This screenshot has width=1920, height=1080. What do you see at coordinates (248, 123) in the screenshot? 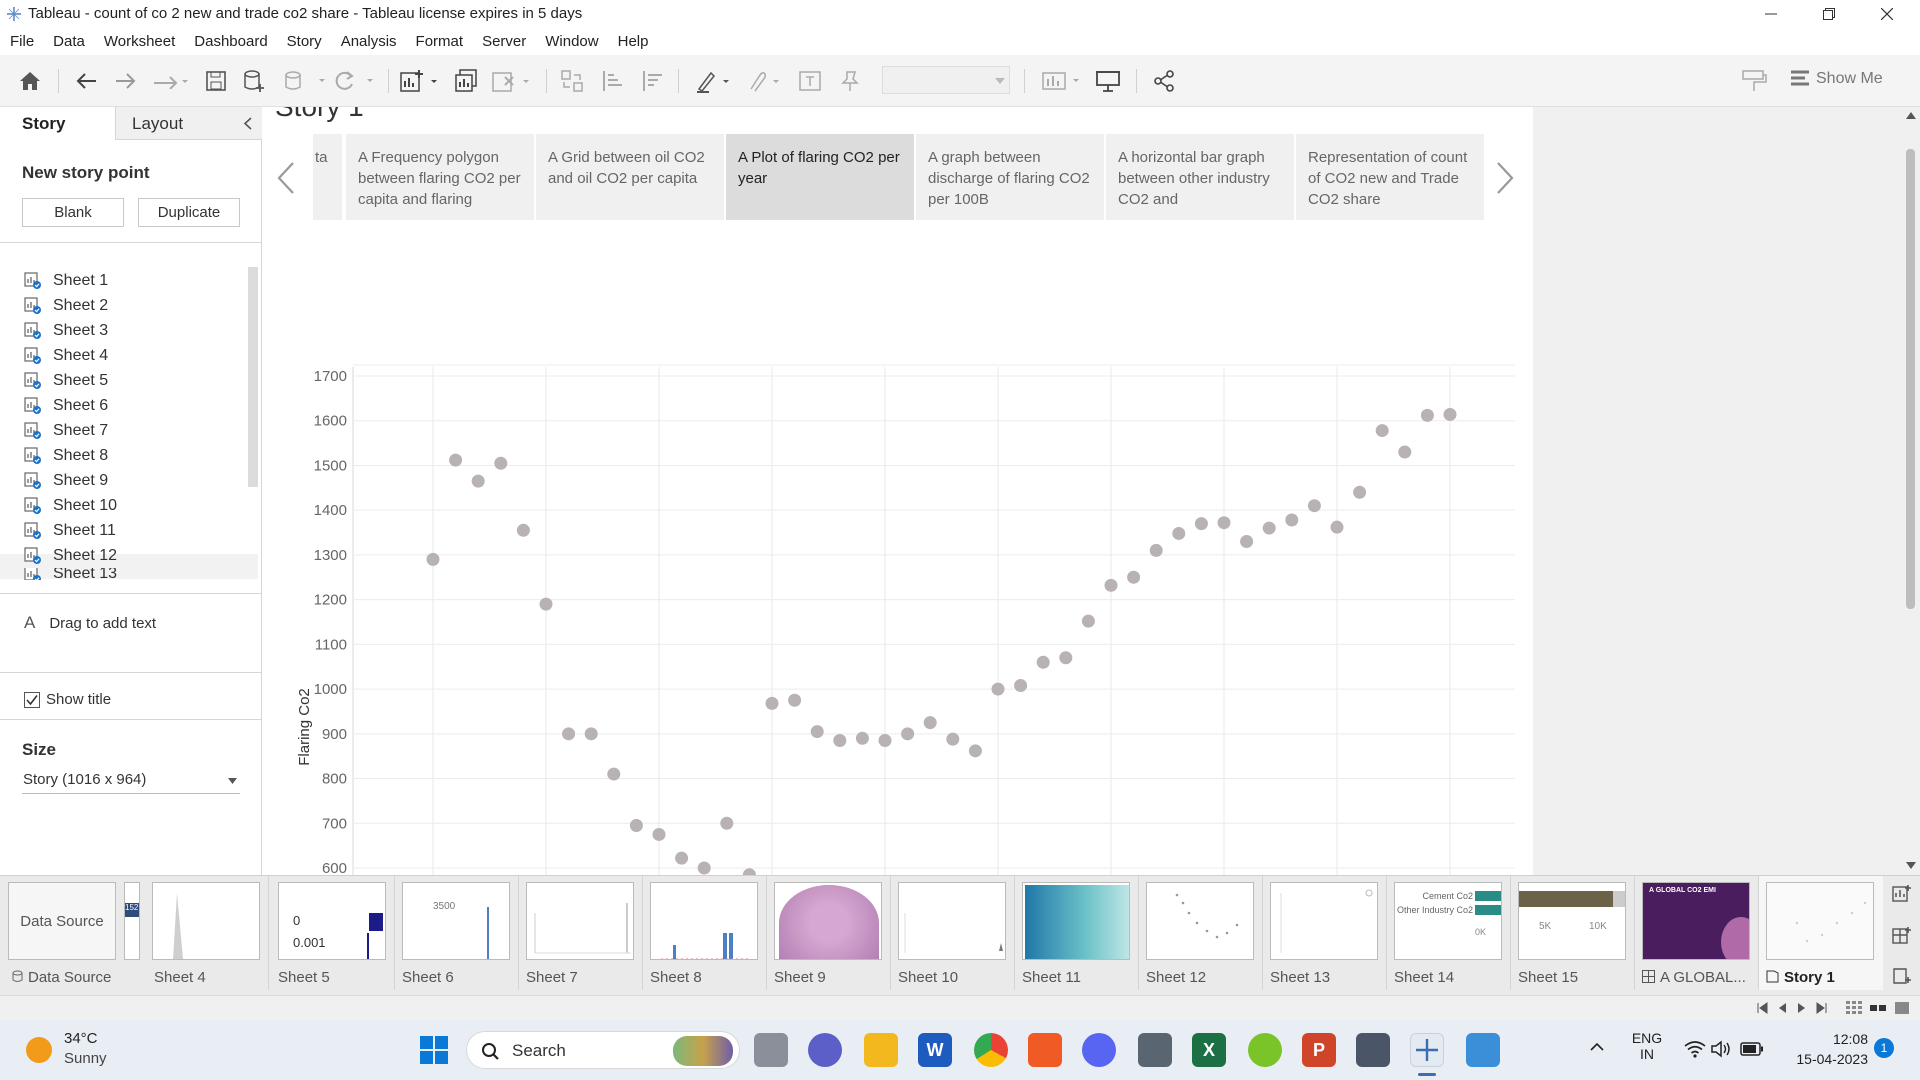
I see `collapse-panel-icon` at bounding box center [248, 123].